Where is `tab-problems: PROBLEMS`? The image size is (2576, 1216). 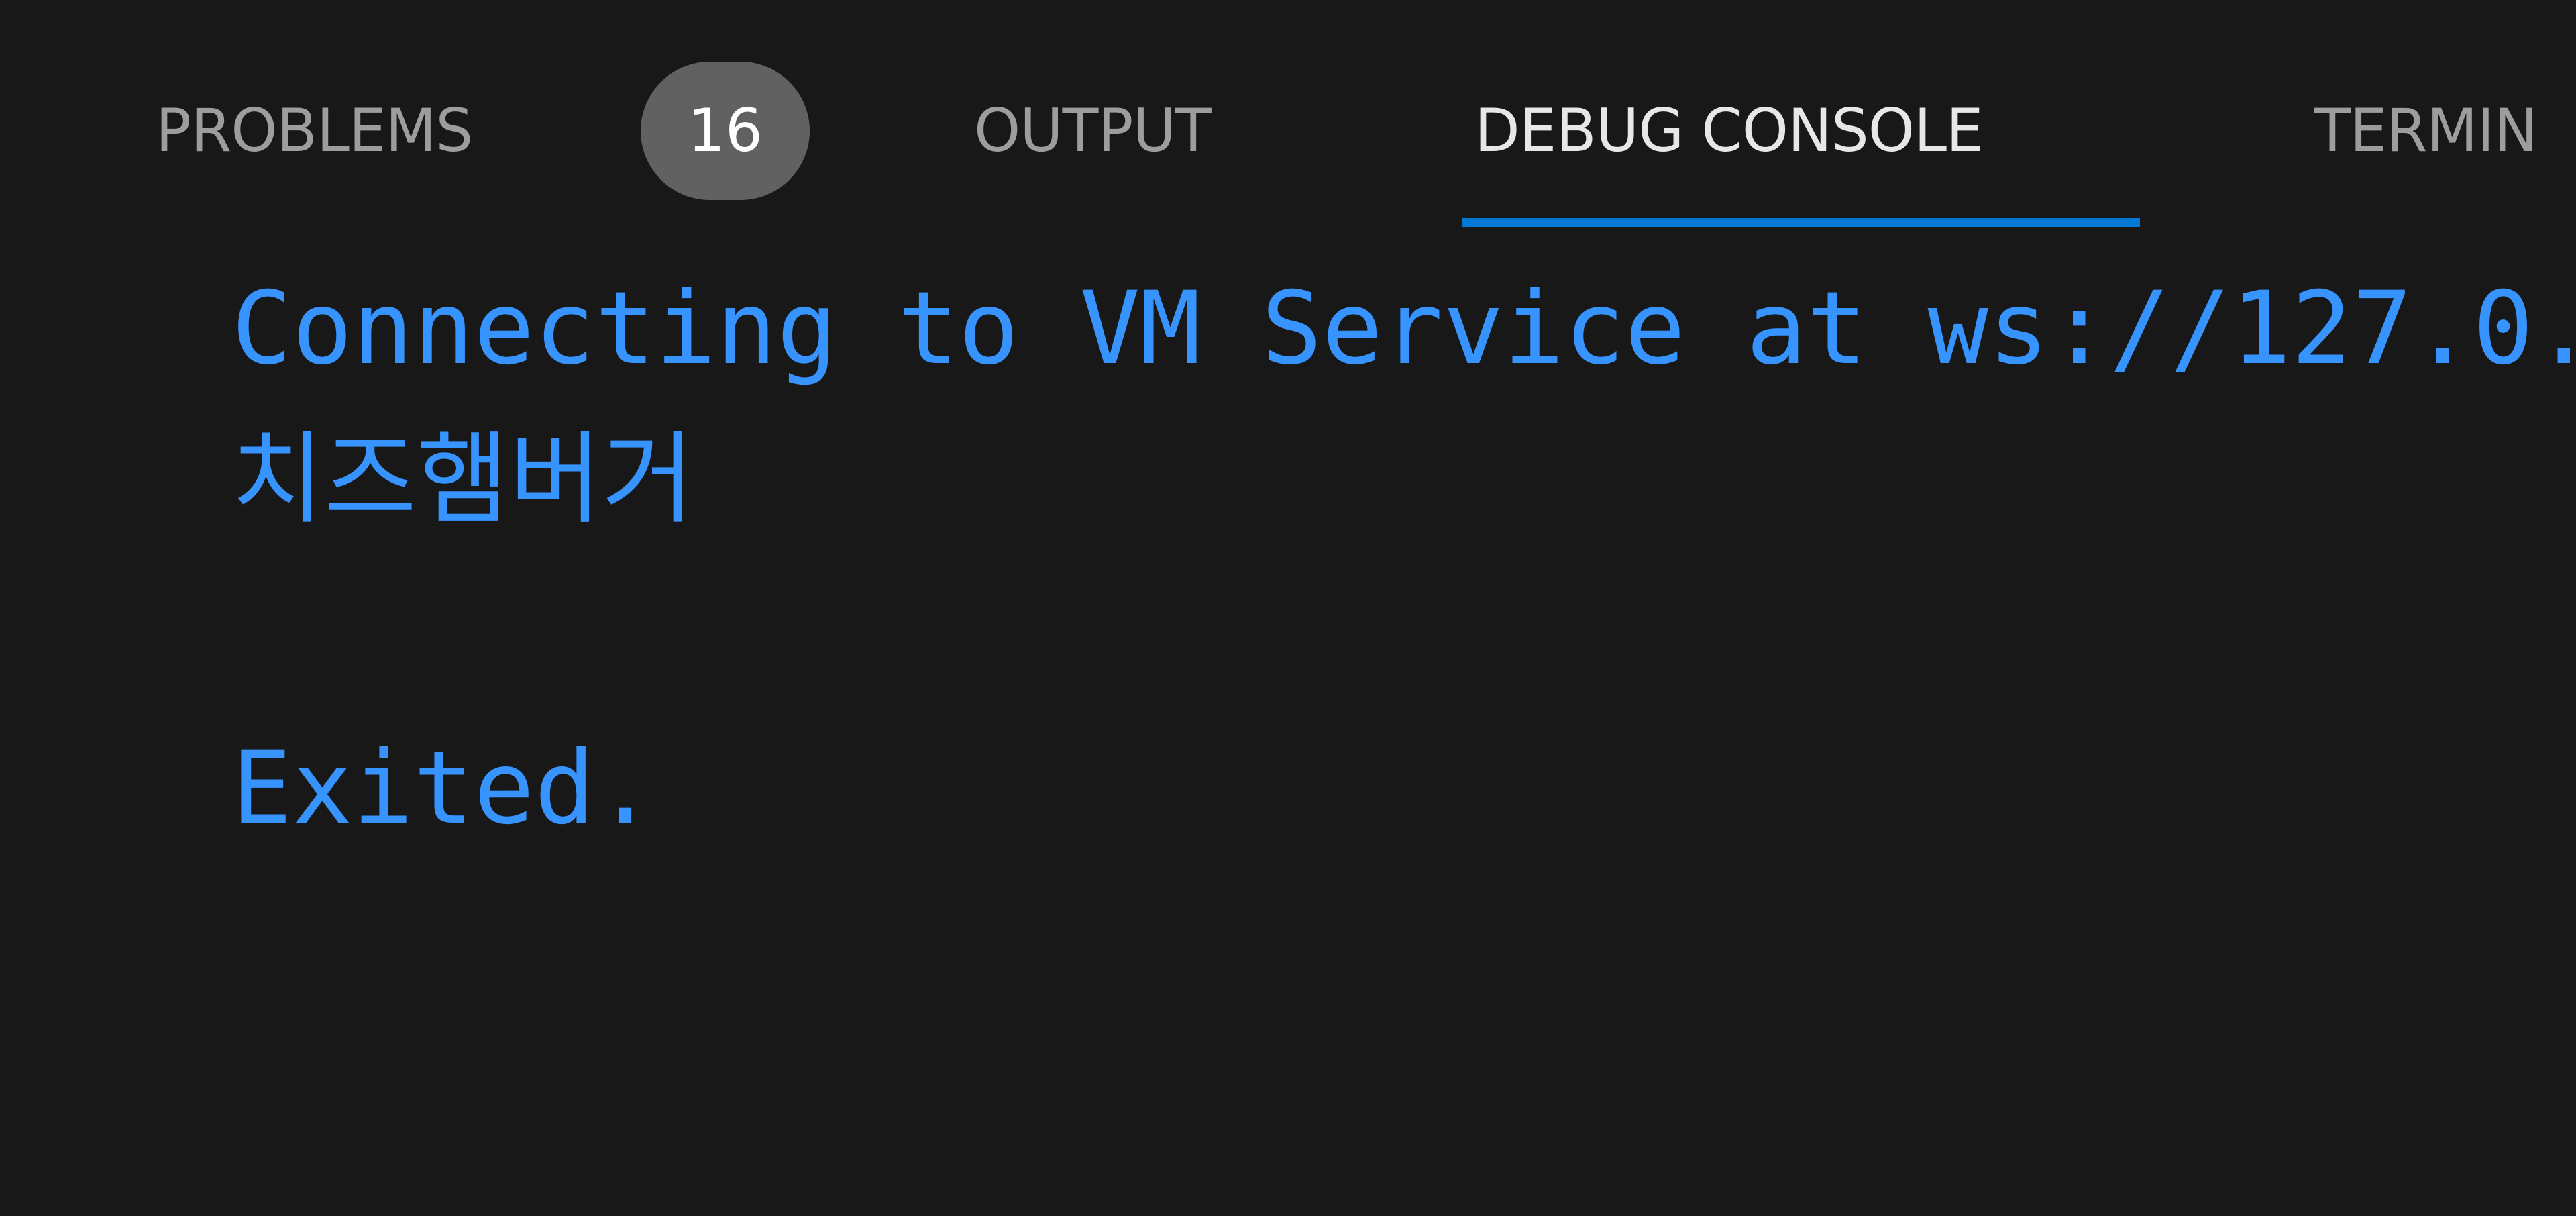
tab-problems: PROBLEMS is located at coordinates (314, 130).